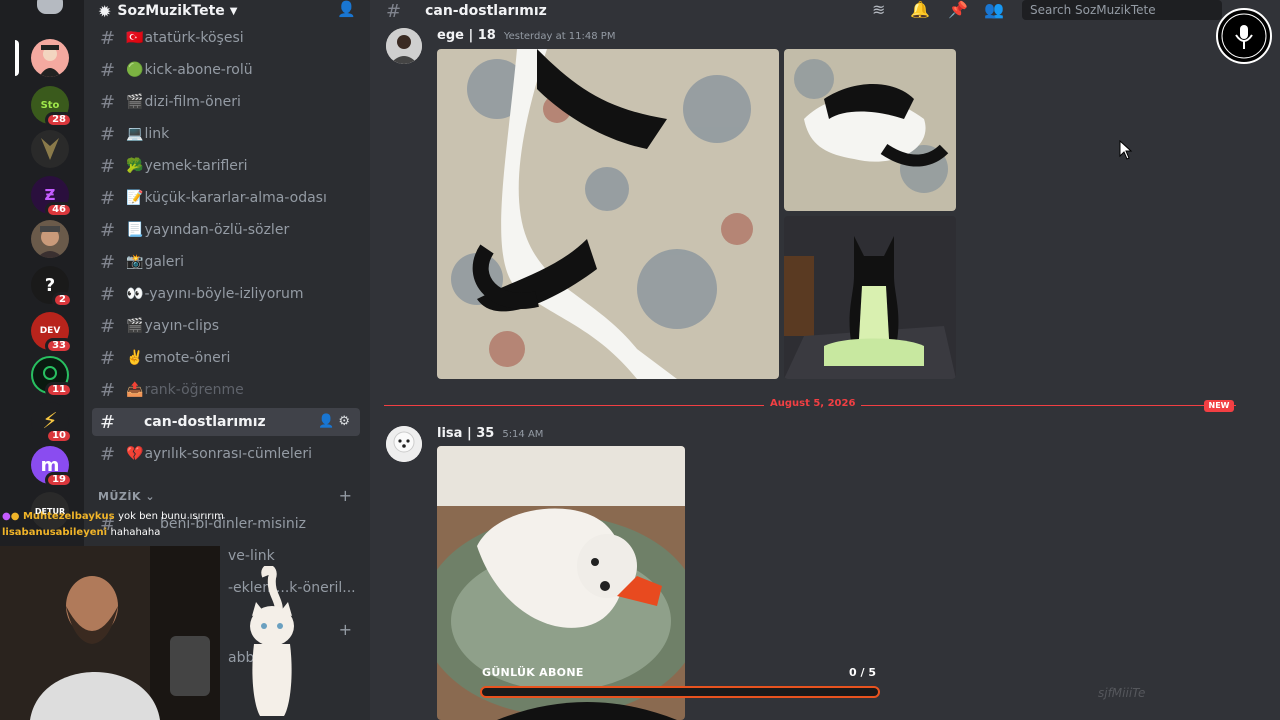 The width and height of the screenshot is (1280, 720). I want to click on channel-label: rank-öğrenme, so click(194, 390).